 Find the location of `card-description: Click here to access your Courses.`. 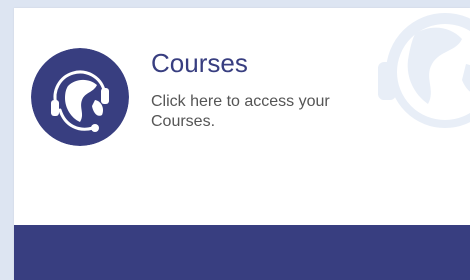

card-description: Click here to access your Courses. is located at coordinates (240, 111).